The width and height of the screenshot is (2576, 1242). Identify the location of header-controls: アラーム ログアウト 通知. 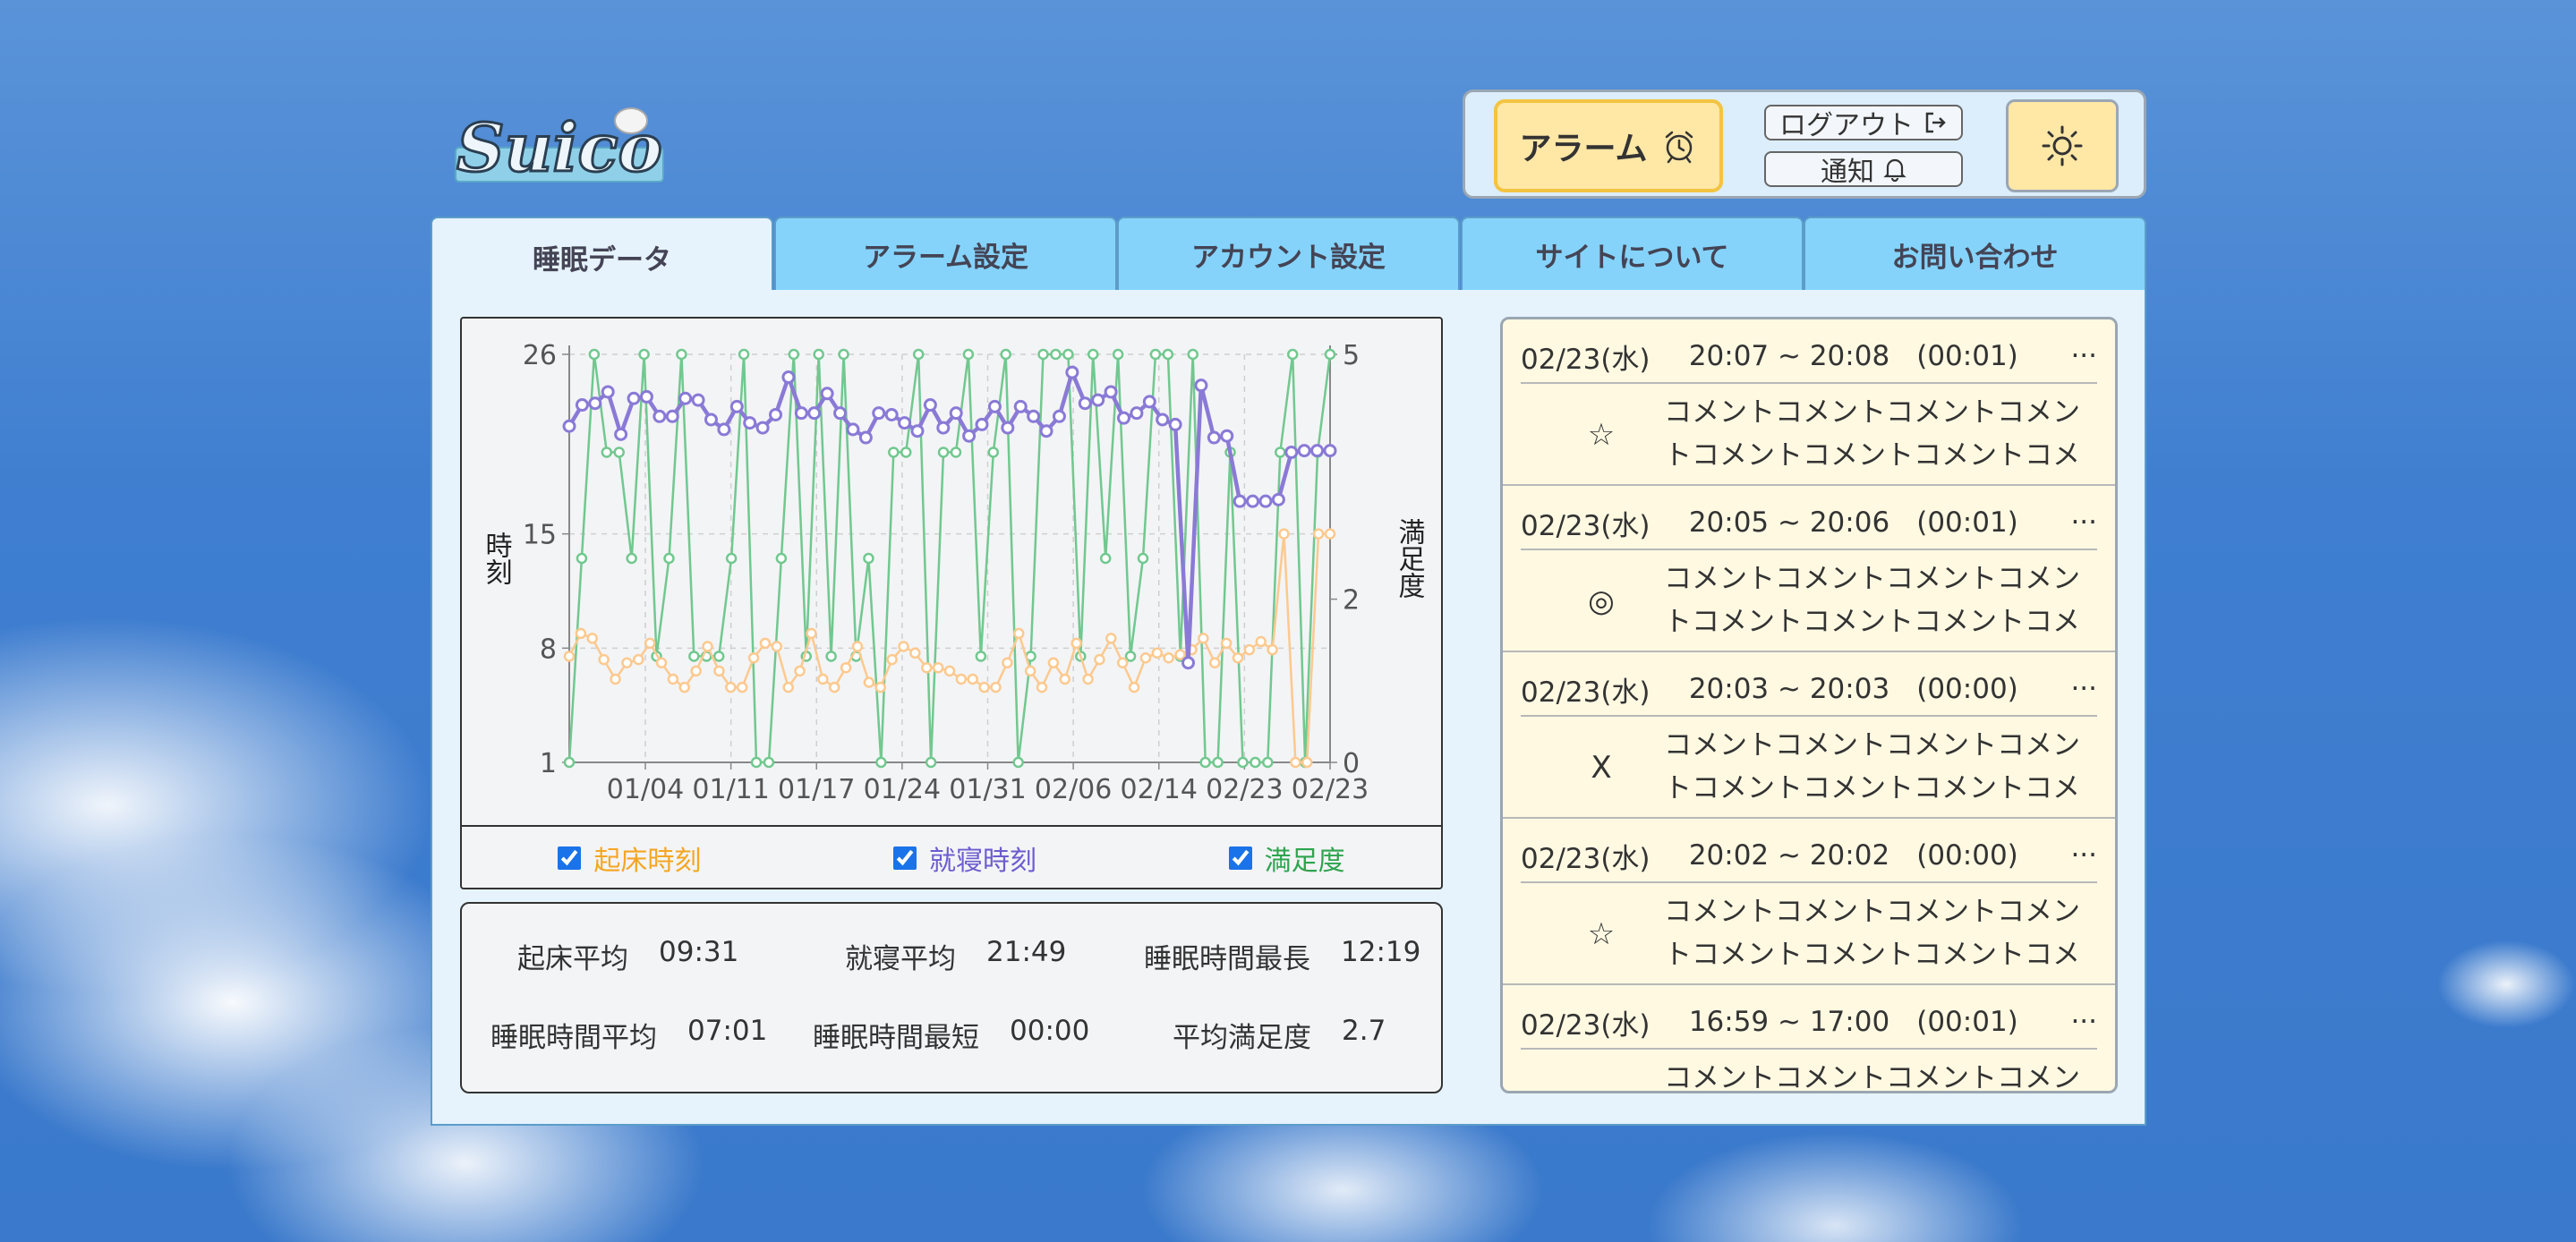
(1804, 144).